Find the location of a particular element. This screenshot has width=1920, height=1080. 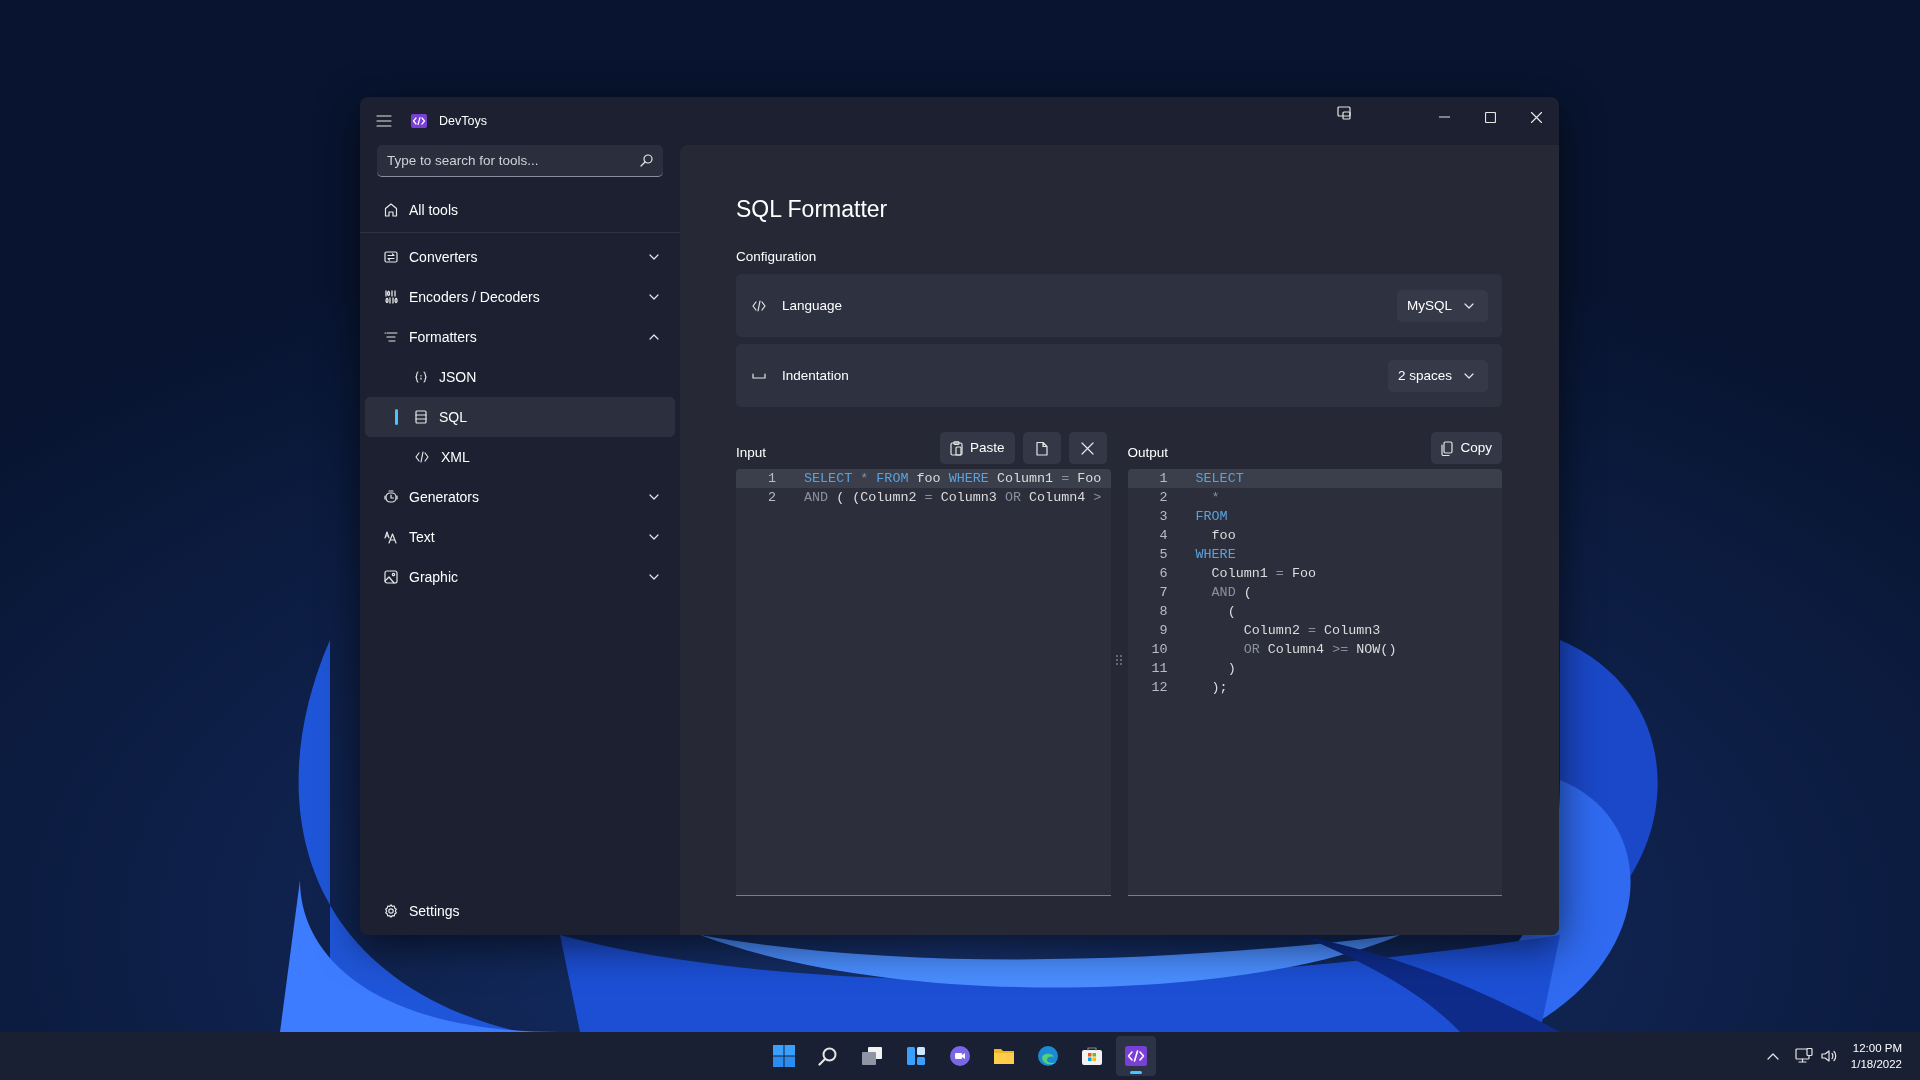

nav-item: Converters is located at coordinates (520, 257).